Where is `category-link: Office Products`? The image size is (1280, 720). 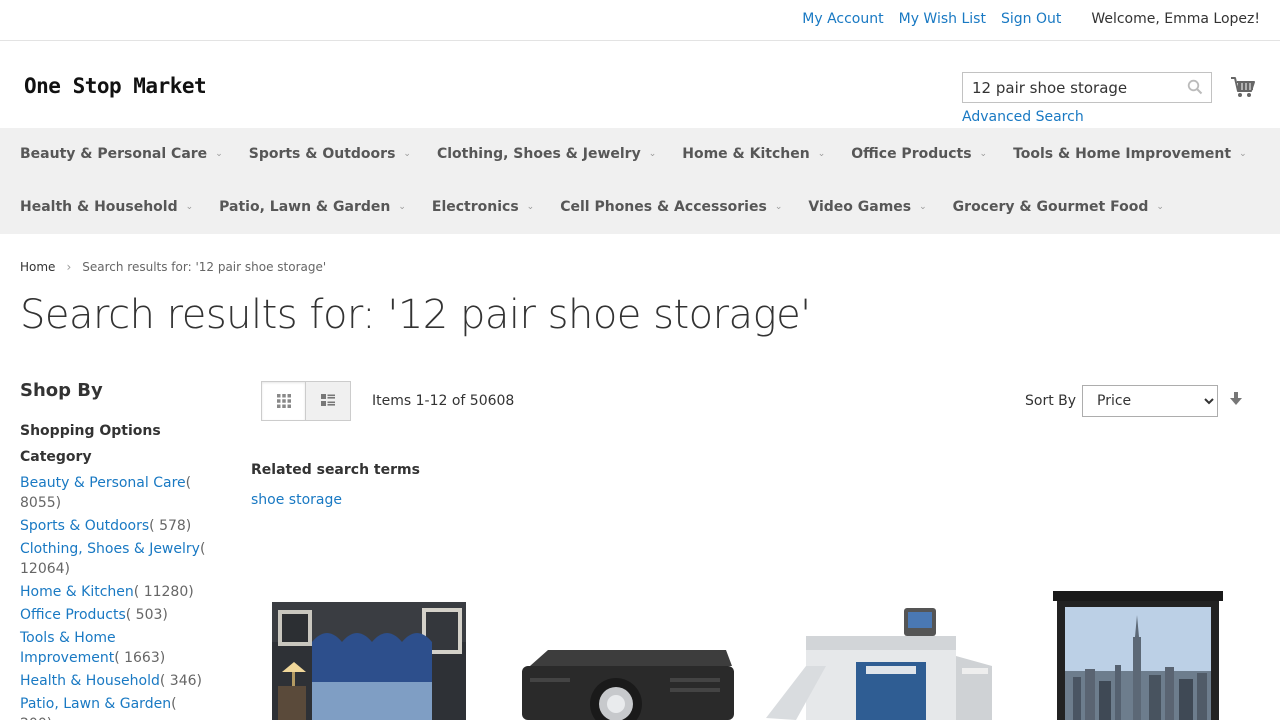 category-link: Office Products is located at coordinates (73, 615).